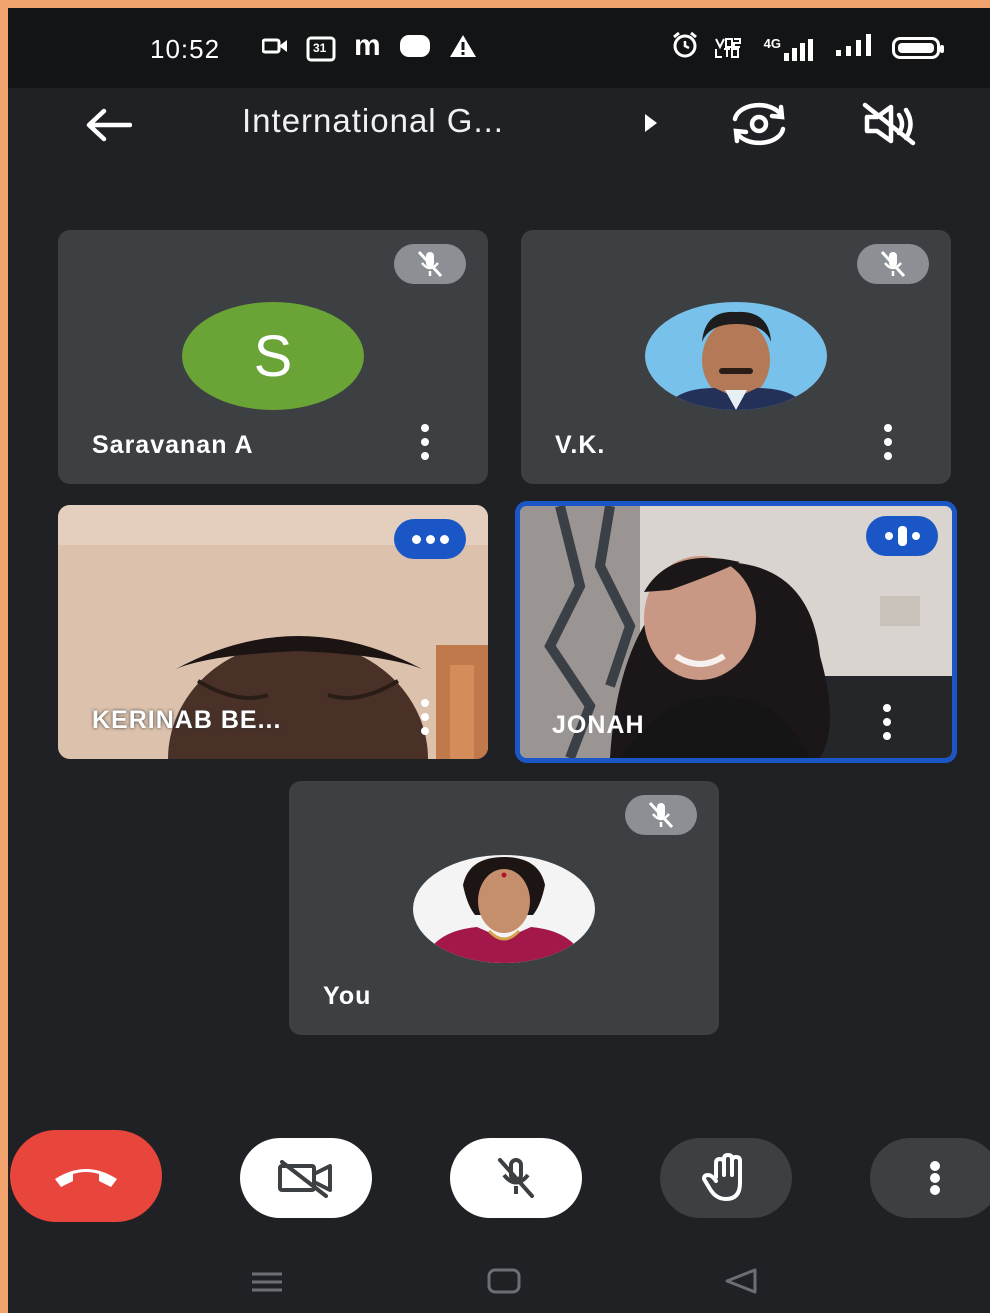 This screenshot has width=990, height=1313. Describe the element at coordinates (430, 539) in the screenshot. I see `audio-loading-icon` at that location.